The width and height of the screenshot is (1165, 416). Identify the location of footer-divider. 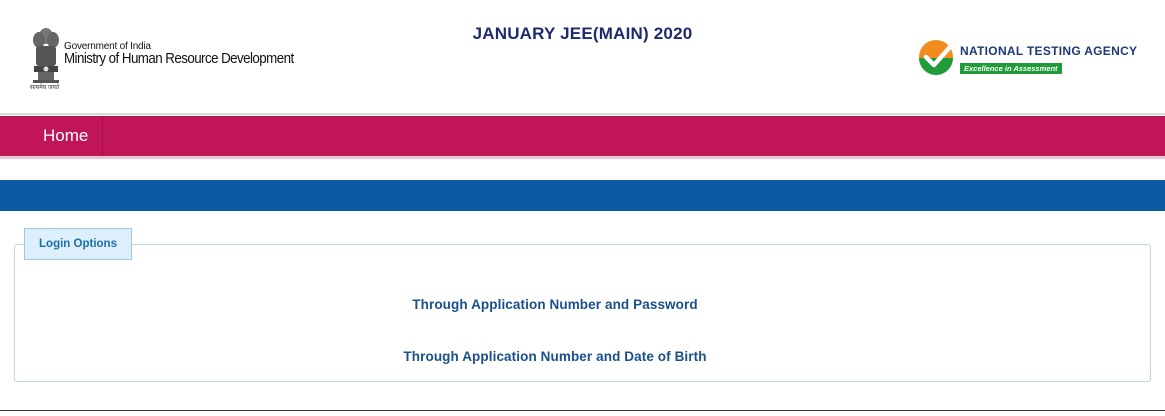
(582, 410).